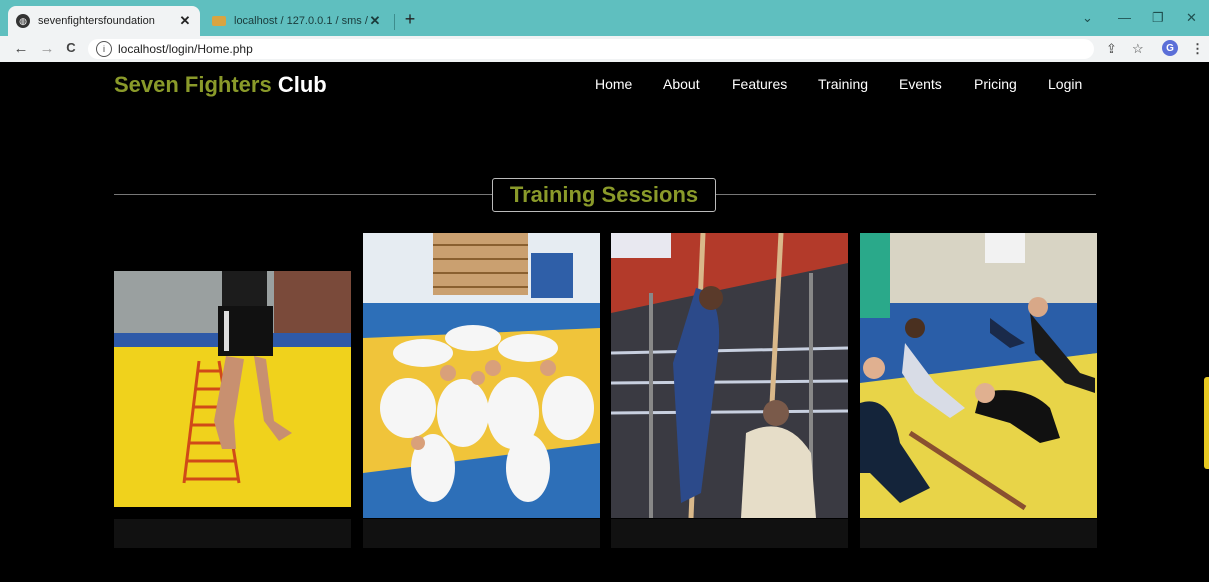 The image size is (1209, 582). What do you see at coordinates (219, 21) in the screenshot?
I see `phpmyadmin-icon` at bounding box center [219, 21].